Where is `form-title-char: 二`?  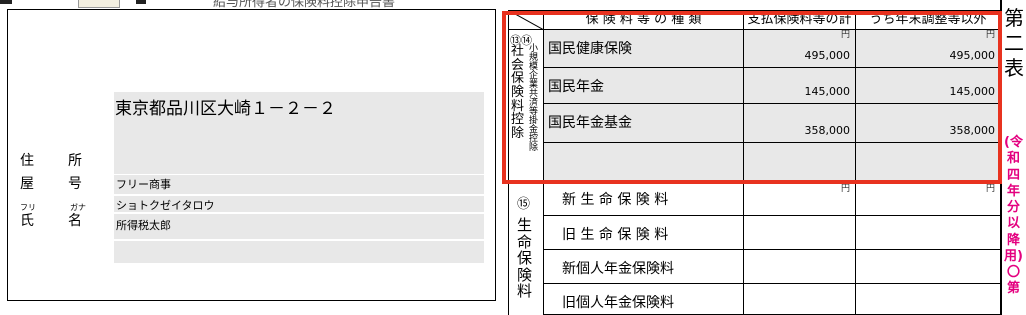
form-title-char: 二 is located at coordinates (1014, 43).